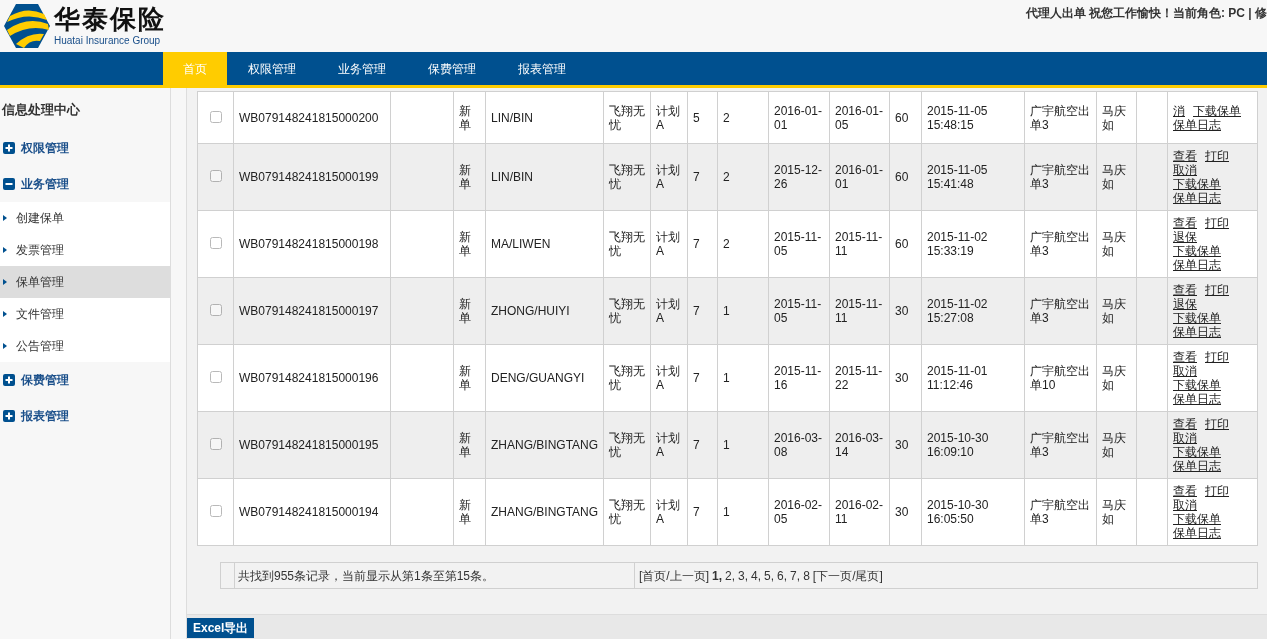 Image resolution: width=1267 pixels, height=639 pixels. I want to click on page-link: 6,, so click(782, 575).